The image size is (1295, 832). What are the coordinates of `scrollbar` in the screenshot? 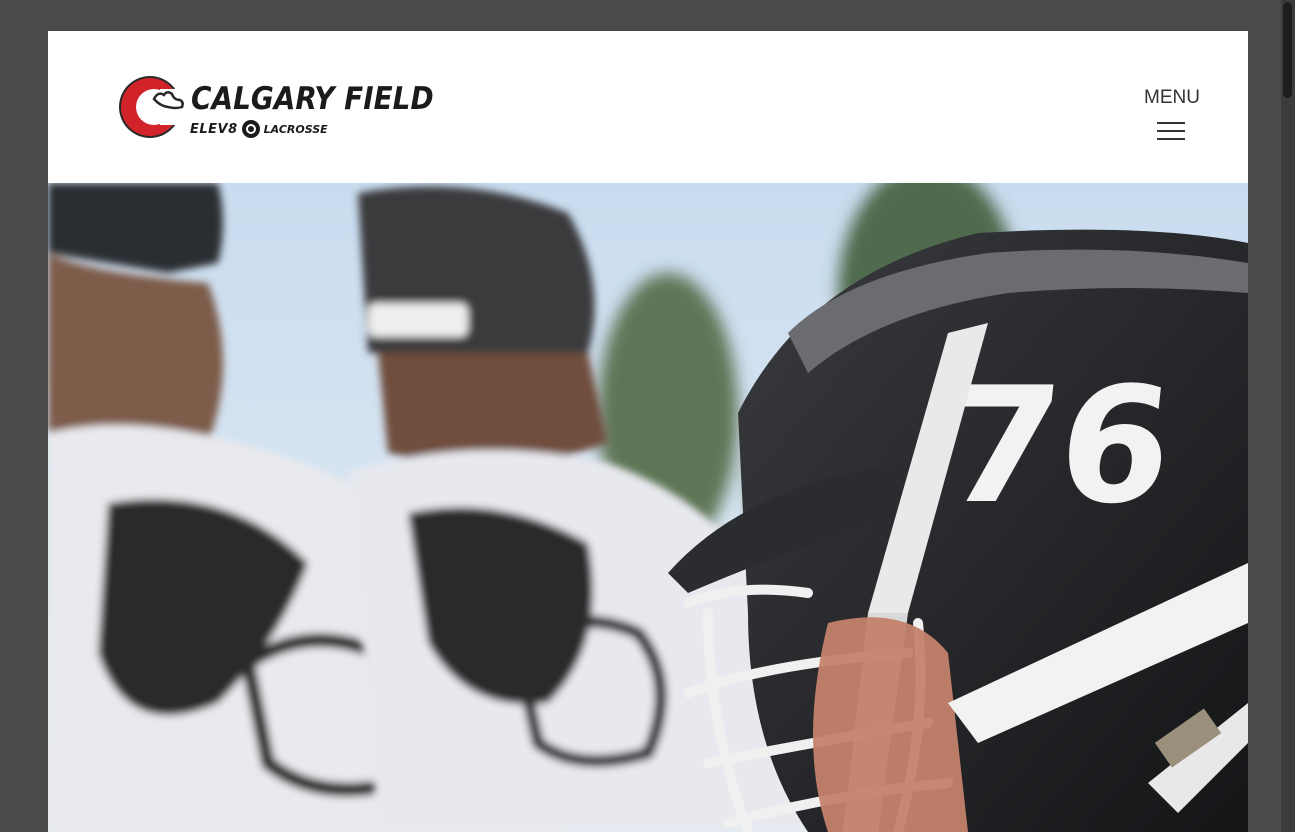 It's located at (1288, 416).